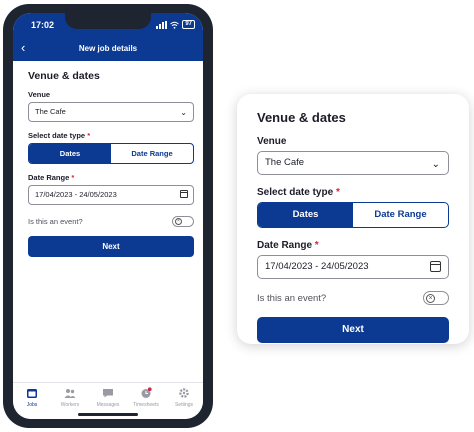 The image size is (474, 432). I want to click on home-indicator, so click(108, 414).